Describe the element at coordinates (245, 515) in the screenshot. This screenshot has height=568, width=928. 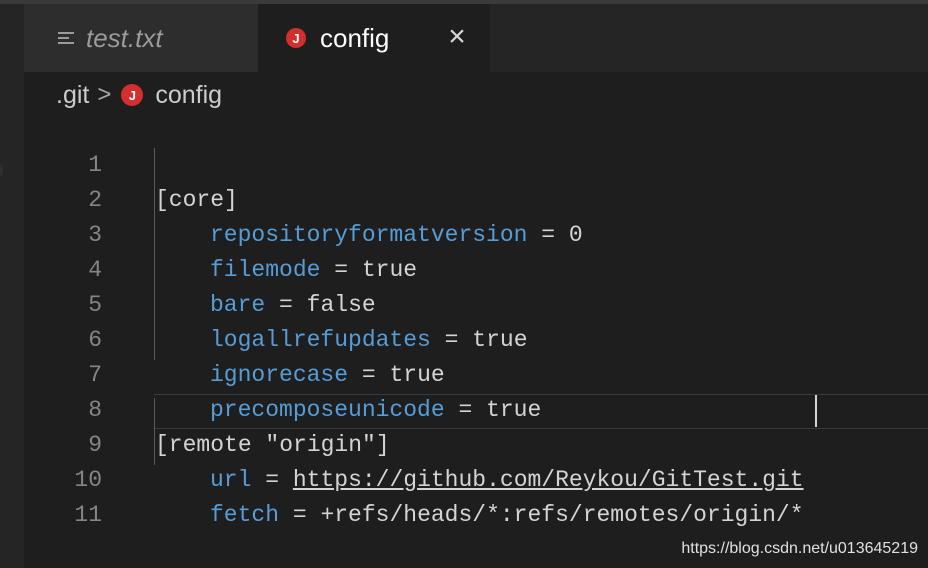
I see `config-key: fetch` at that location.